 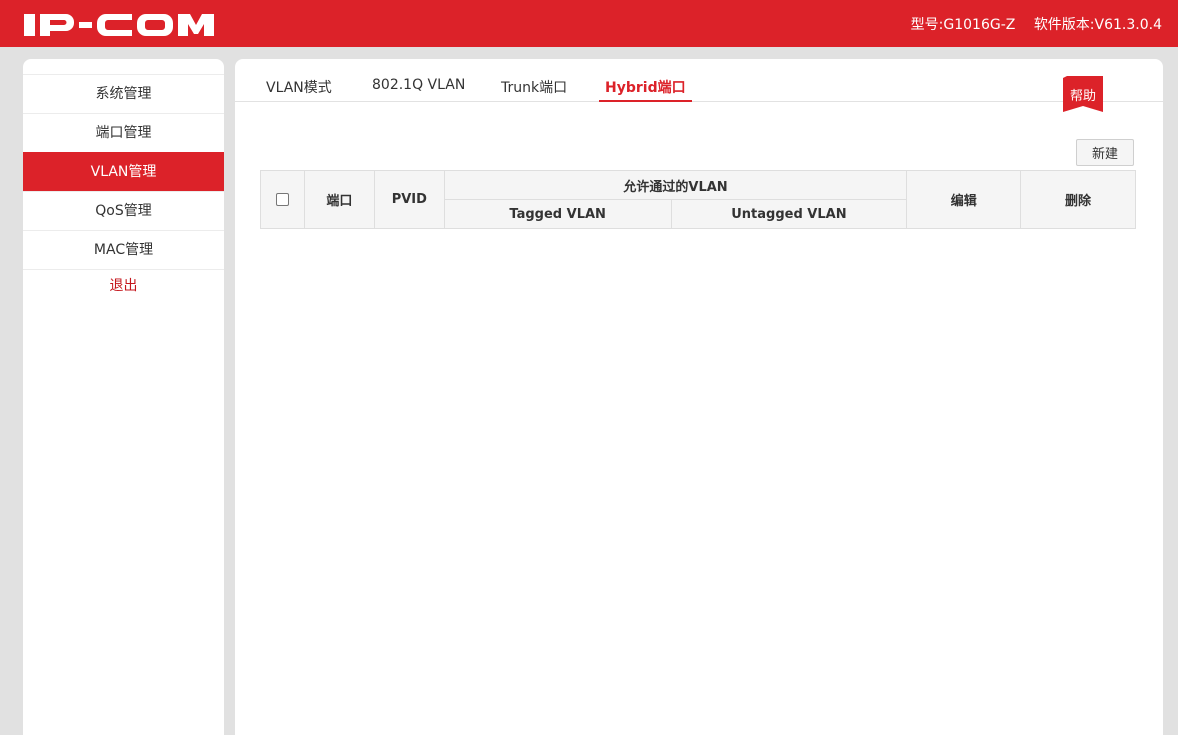 I want to click on logout-link: 退出, so click(x=123, y=286).